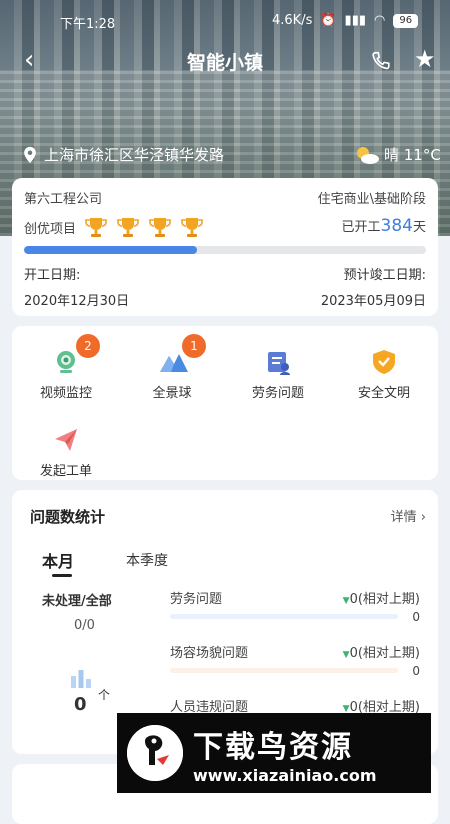  Describe the element at coordinates (52, 275) in the screenshot. I see `start-date-label: 开工日期:` at that location.